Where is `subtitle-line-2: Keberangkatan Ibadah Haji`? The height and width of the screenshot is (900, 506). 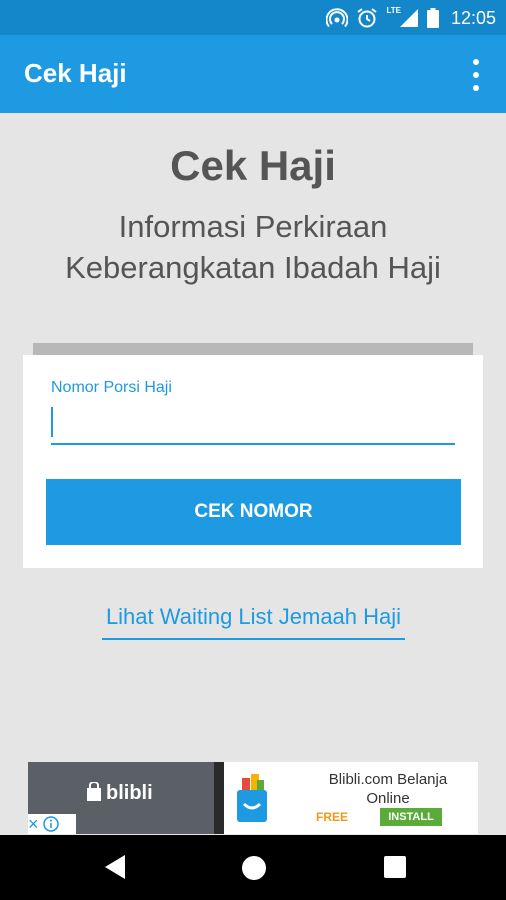 subtitle-line-2: Keberangkatan Ibadah Haji is located at coordinates (253, 267).